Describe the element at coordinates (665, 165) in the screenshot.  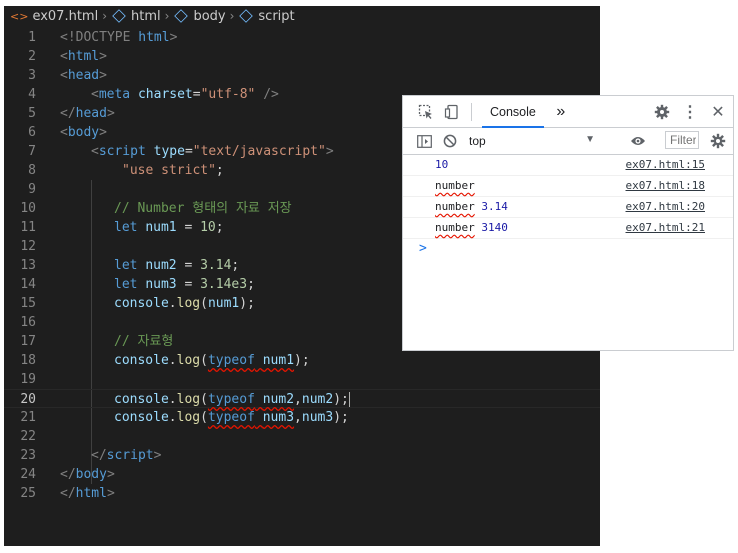
I see `source-link: ex07.html:15` at that location.